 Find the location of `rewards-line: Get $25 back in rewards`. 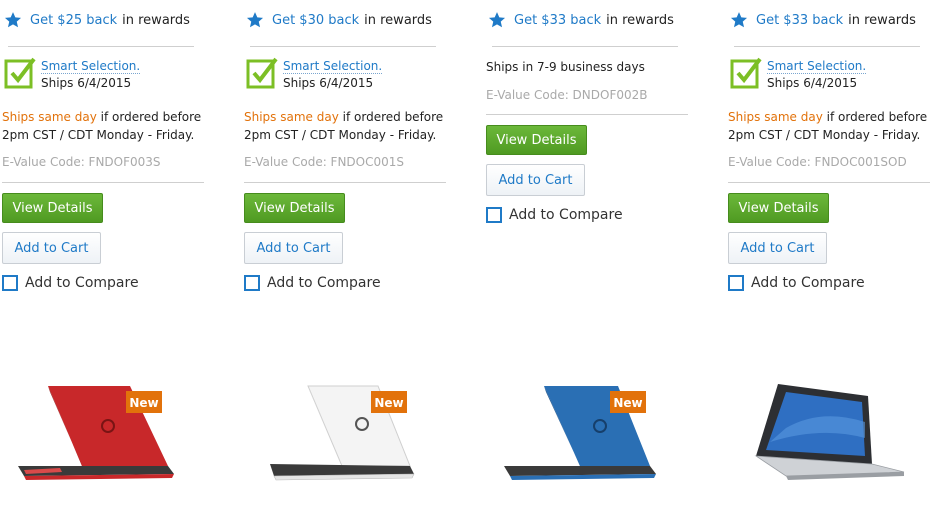

rewards-line: Get $25 back in rewards is located at coordinates (97, 20).